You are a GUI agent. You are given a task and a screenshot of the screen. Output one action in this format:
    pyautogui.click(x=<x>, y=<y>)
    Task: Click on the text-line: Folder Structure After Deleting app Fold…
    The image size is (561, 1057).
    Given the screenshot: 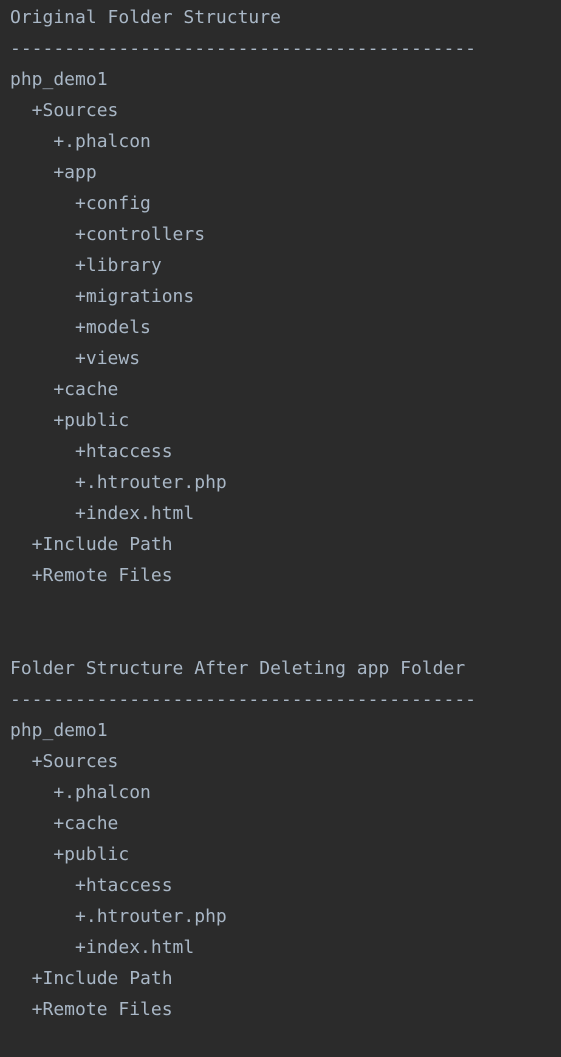 What is the action you would take?
    pyautogui.click(x=238, y=668)
    